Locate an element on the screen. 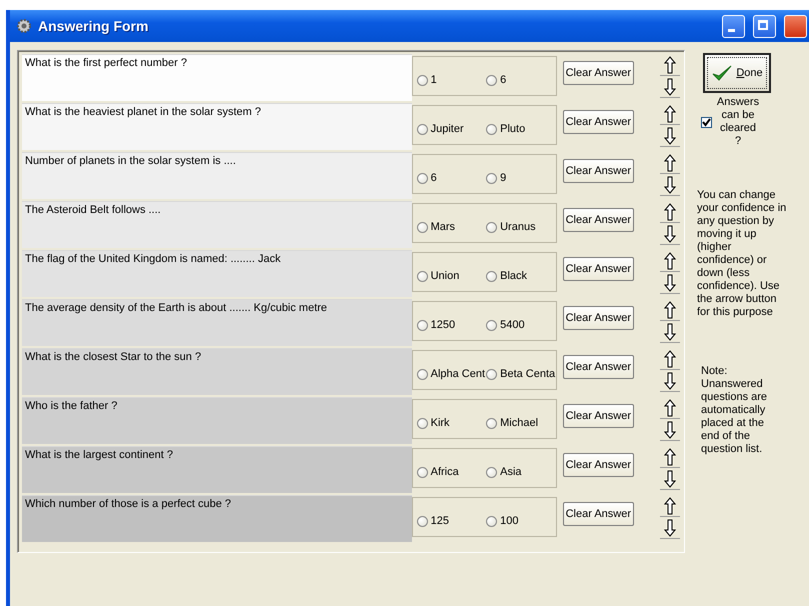 The image size is (809, 606). option-label: Union is located at coordinates (445, 276).